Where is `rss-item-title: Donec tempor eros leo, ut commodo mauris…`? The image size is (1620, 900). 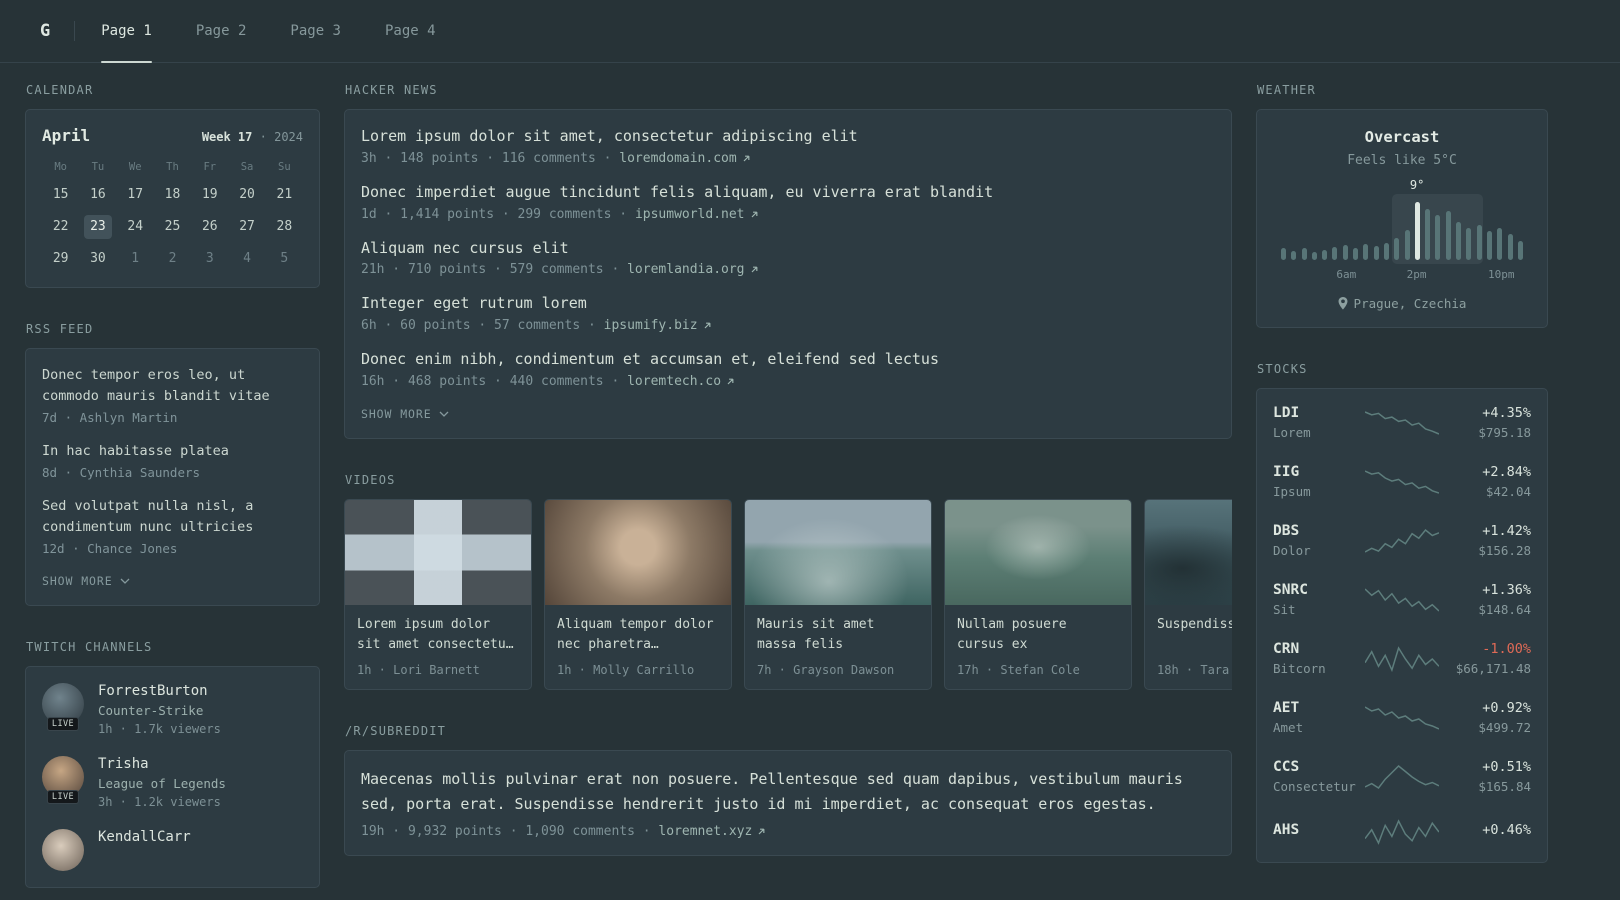
rss-item-title: Donec tempor eros leo, ut commodo mauris… is located at coordinates (172, 386).